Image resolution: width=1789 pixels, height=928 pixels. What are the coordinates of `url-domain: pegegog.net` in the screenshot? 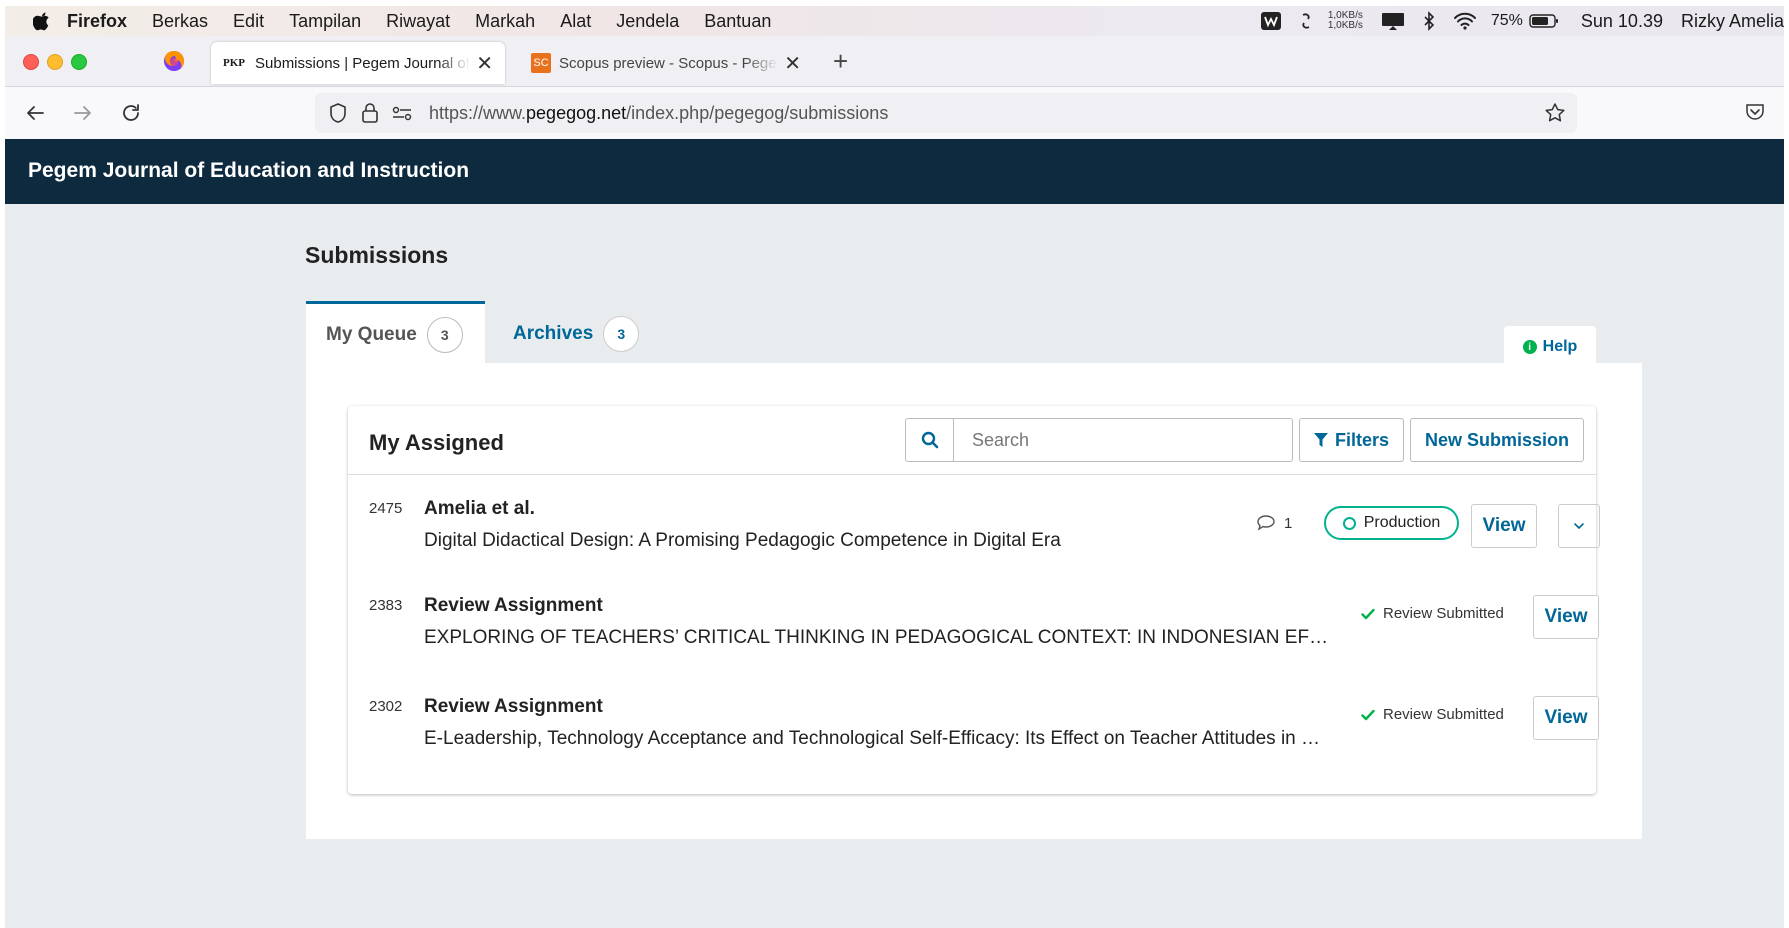 It's located at (576, 112).